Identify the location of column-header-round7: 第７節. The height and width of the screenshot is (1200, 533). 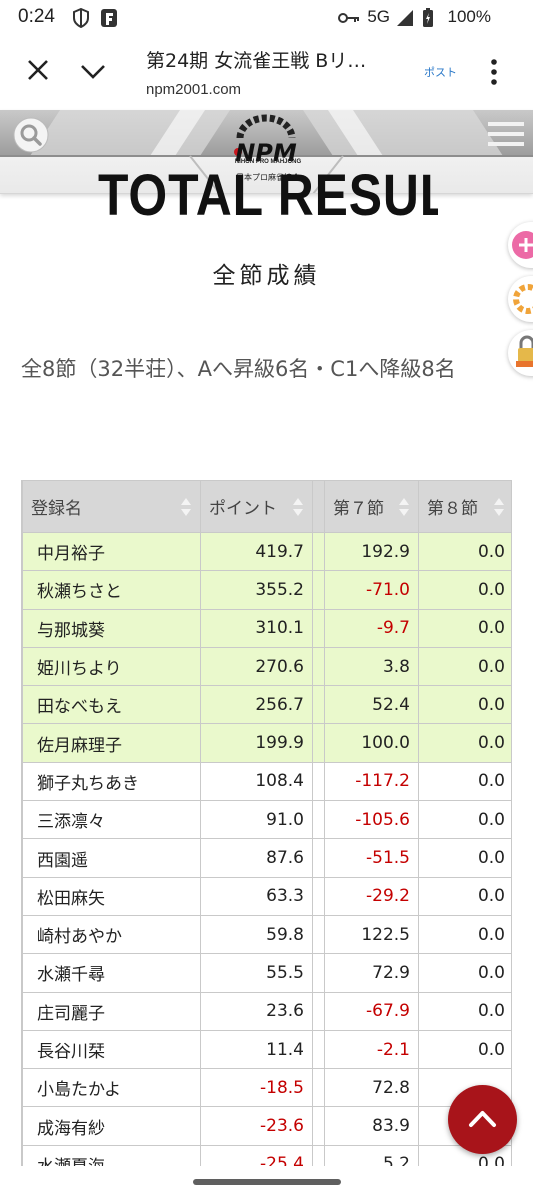
(371, 506).